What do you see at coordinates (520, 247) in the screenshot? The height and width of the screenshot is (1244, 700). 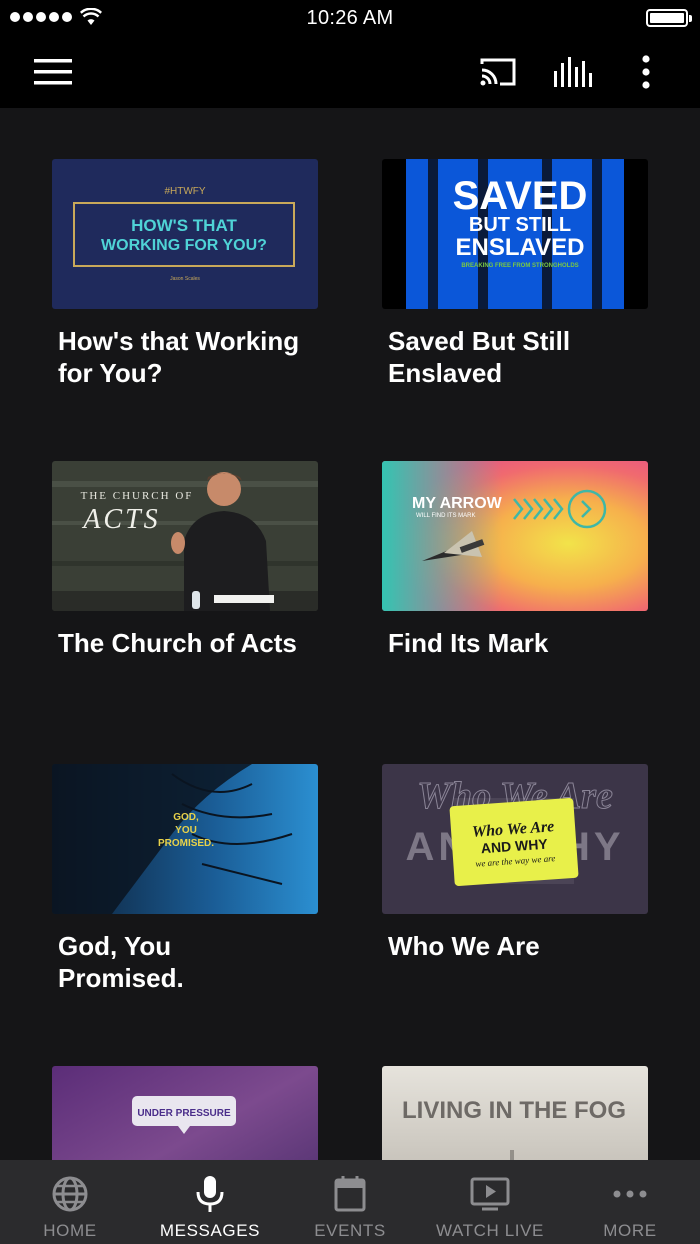 I see `svg-text: ENSLAVED` at bounding box center [520, 247].